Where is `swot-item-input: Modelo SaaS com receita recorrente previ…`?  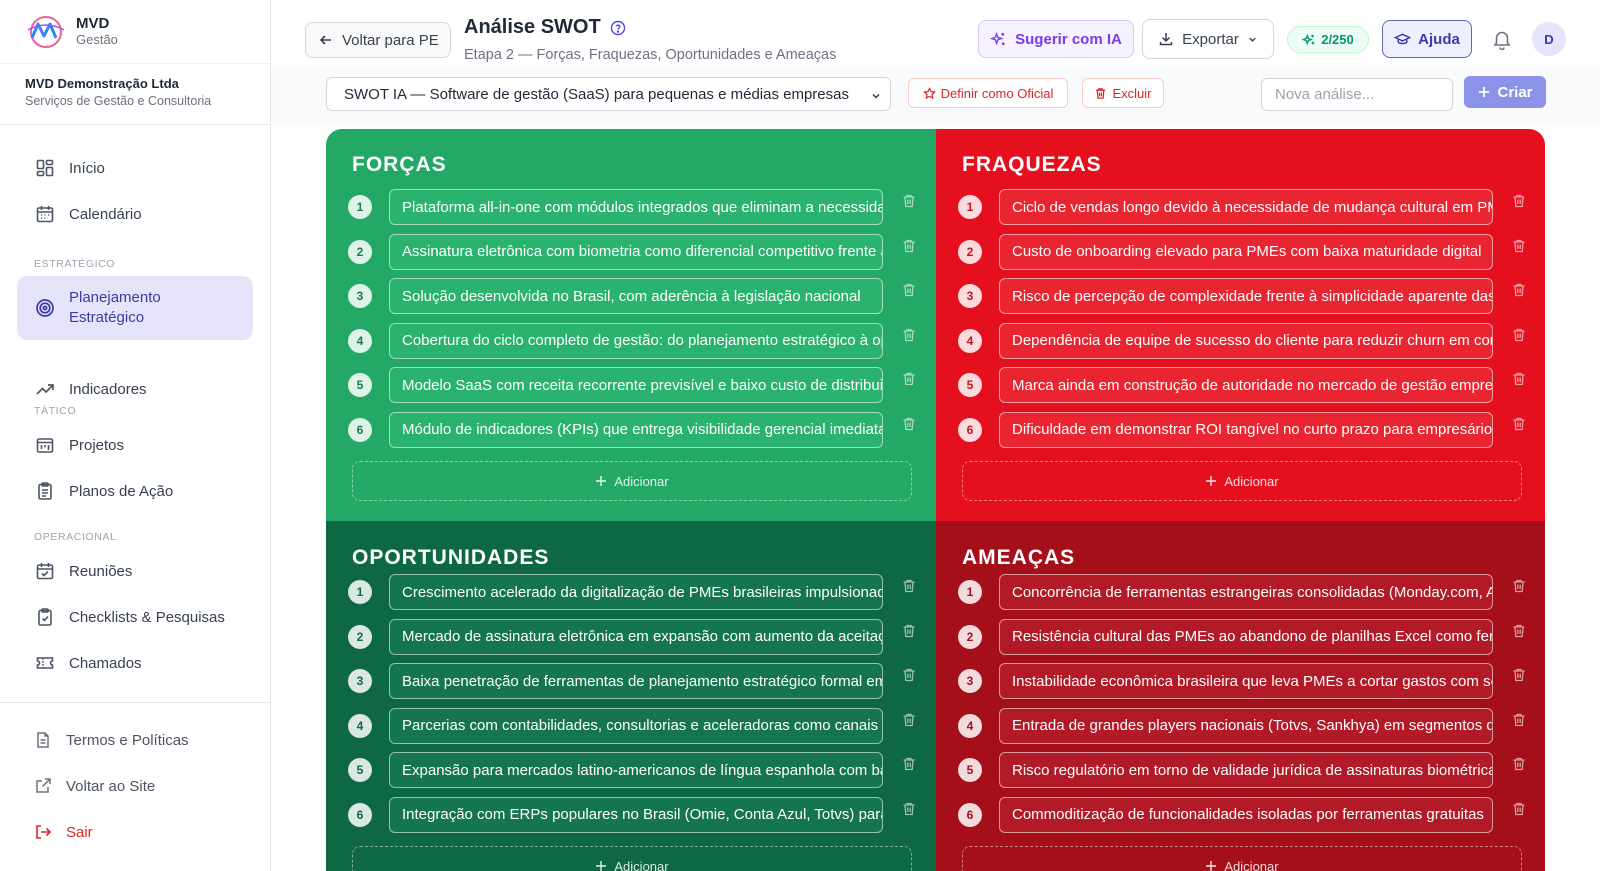 swot-item-input: Modelo SaaS com receita recorrente previ… is located at coordinates (636, 385).